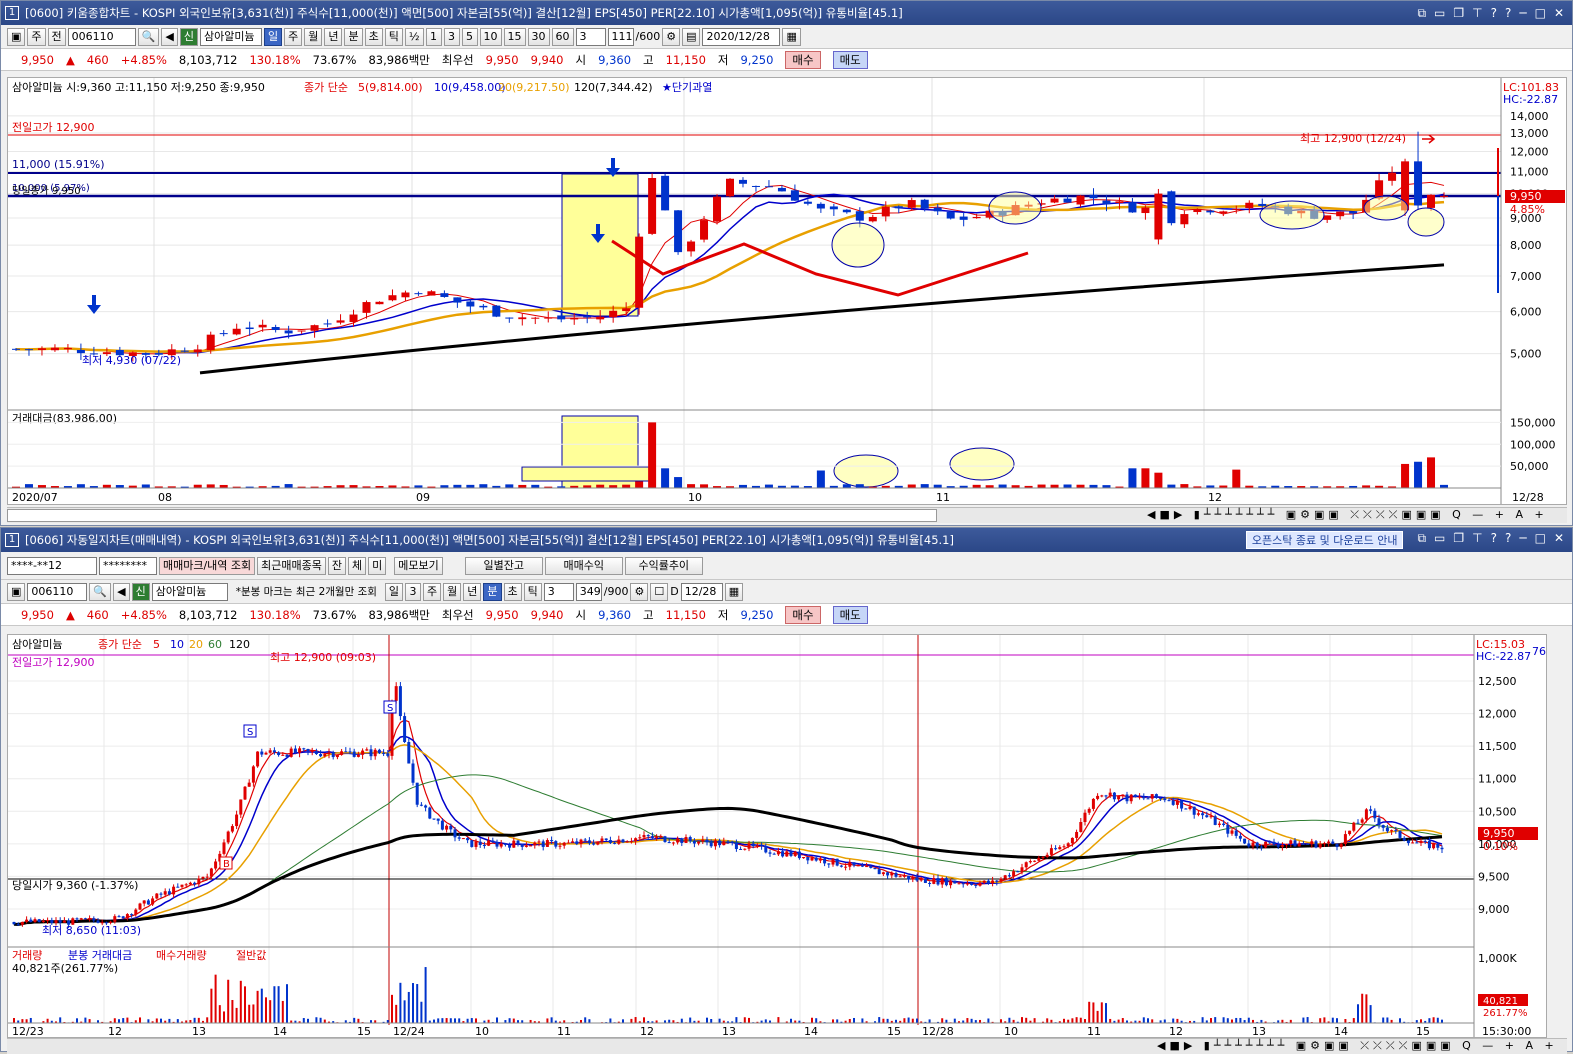 The image size is (1573, 1054). I want to click on save-icon: ▤, so click(691, 37).